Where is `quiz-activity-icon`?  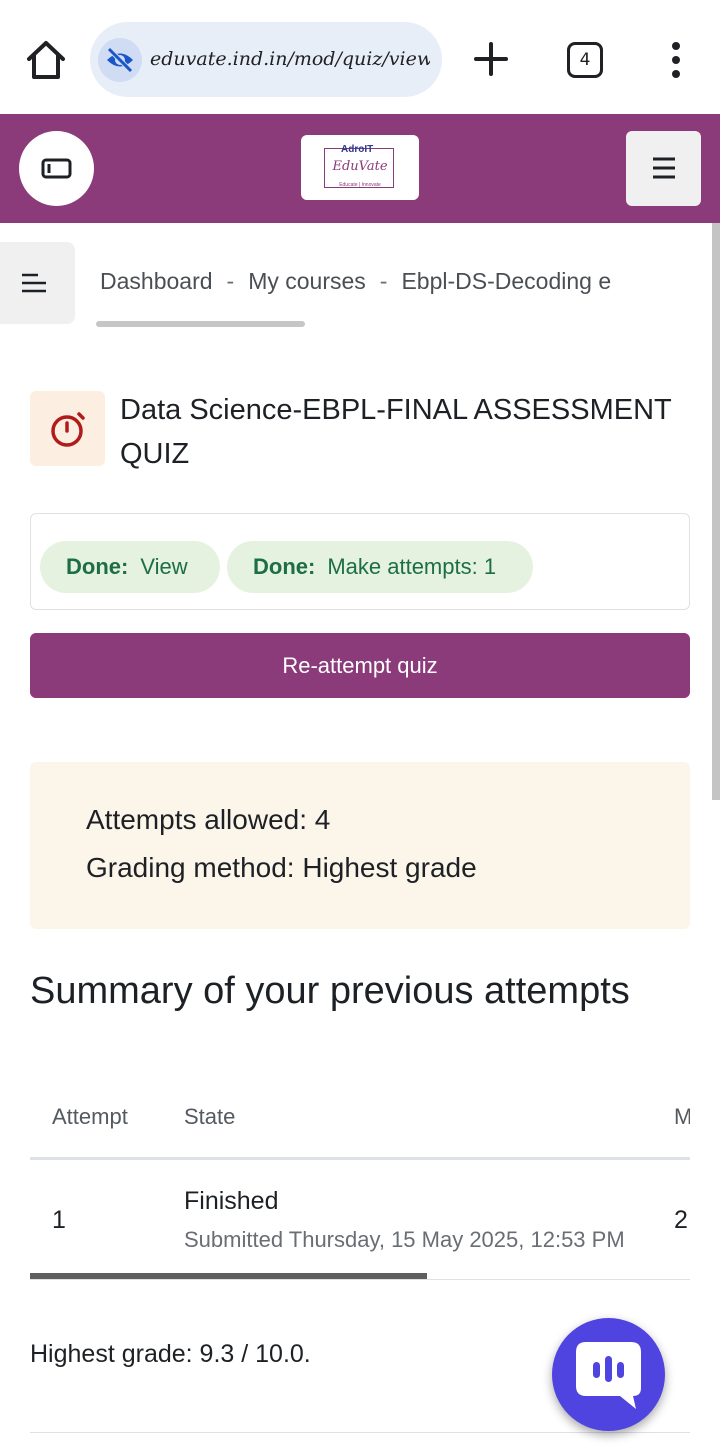 quiz-activity-icon is located at coordinates (67, 428).